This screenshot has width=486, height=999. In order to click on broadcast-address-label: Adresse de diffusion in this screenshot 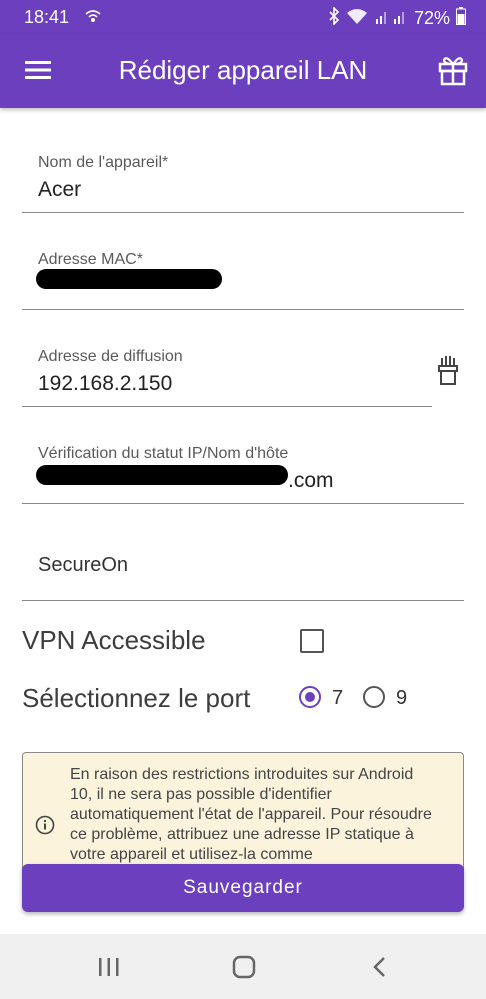, I will do `click(110, 356)`.